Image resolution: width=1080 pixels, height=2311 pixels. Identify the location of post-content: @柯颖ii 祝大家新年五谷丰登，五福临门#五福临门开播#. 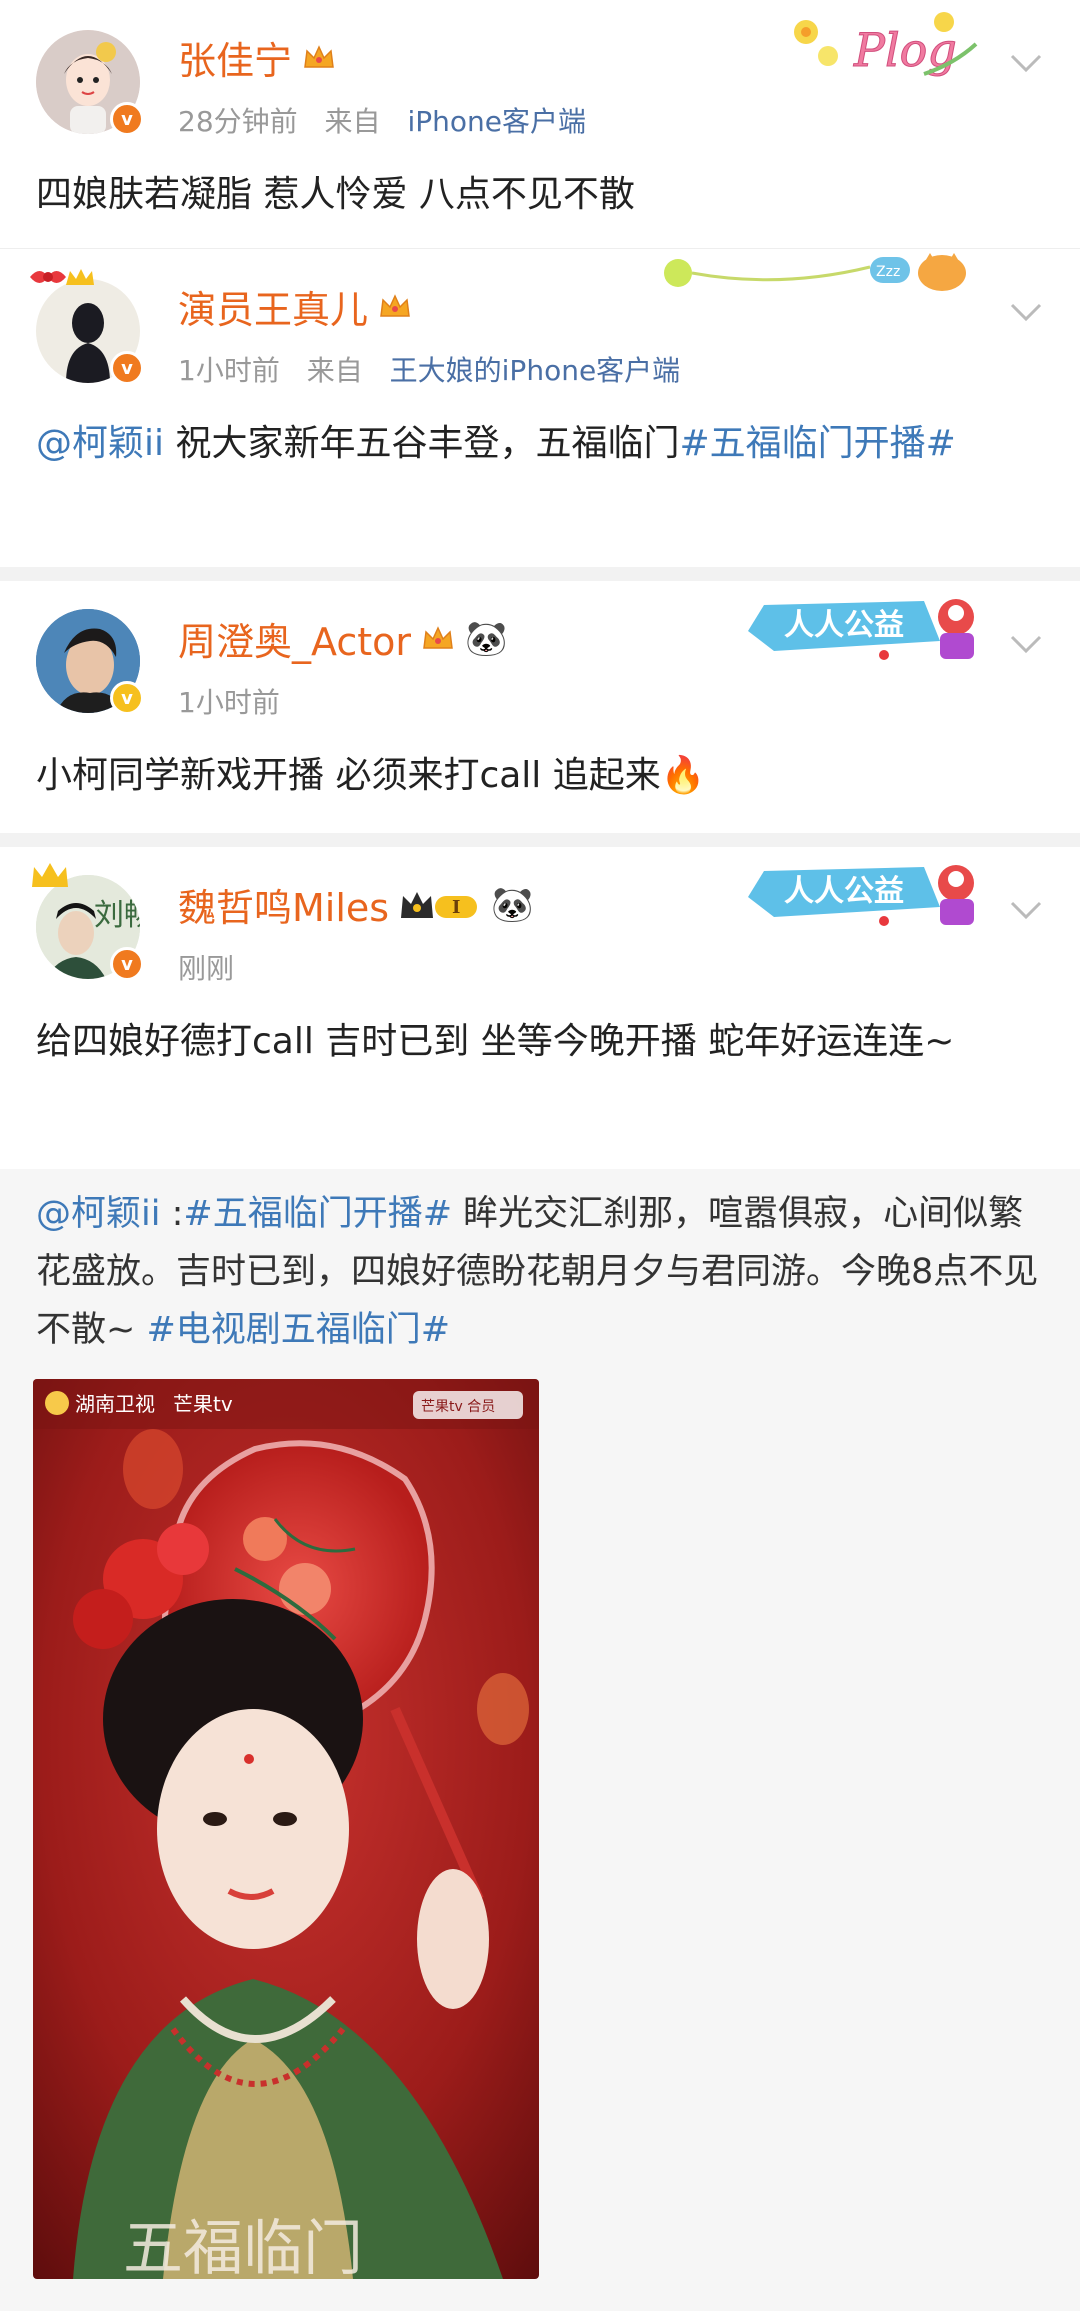
(540, 444).